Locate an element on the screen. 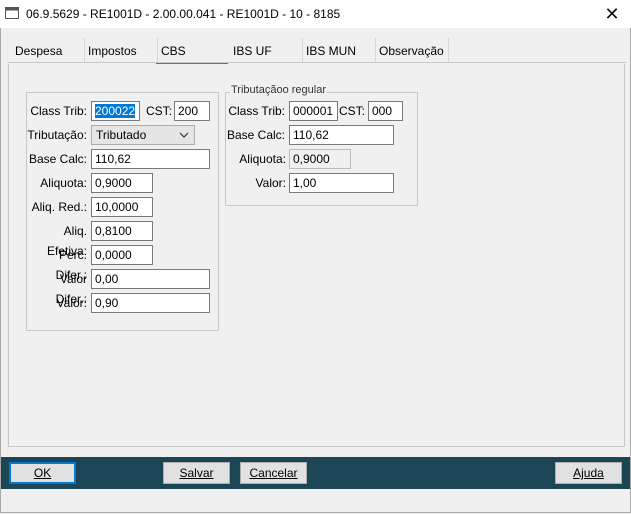 This screenshot has width=631, height=514. tab-ibs-mun: IBS MUN is located at coordinates (338, 50).